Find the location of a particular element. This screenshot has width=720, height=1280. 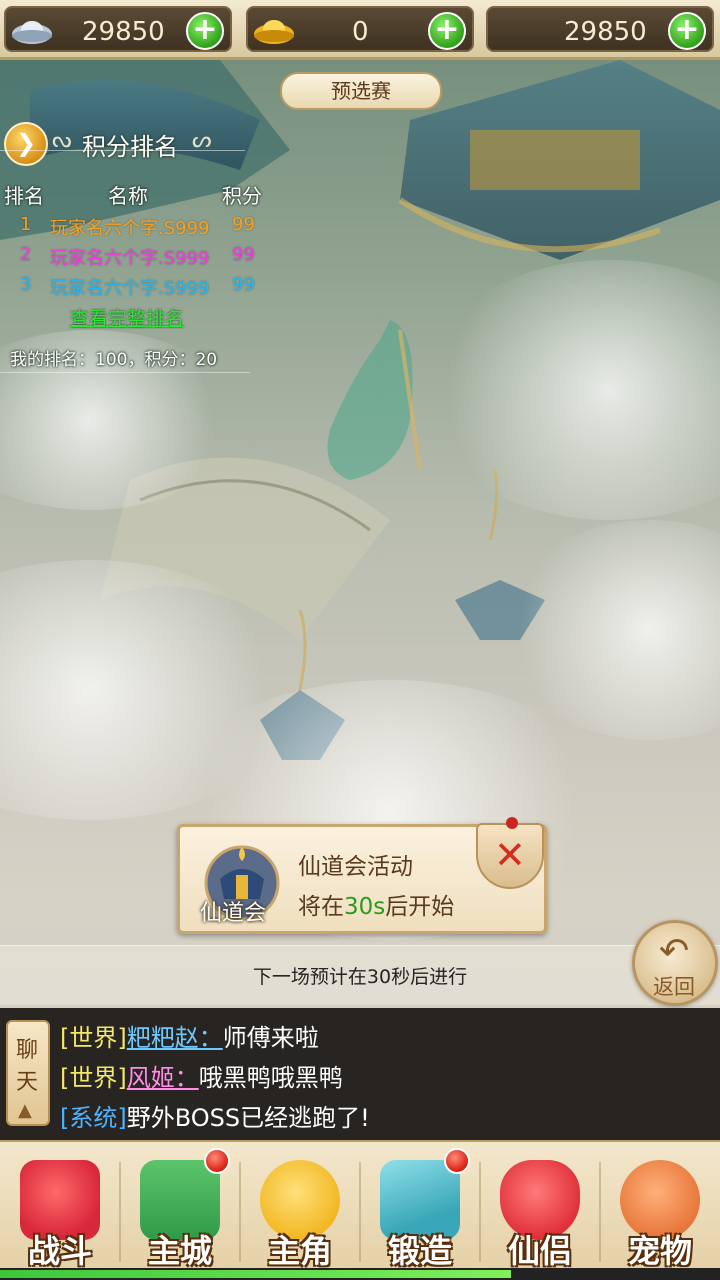

nav-main-city: 主城 is located at coordinates (180, 1210).